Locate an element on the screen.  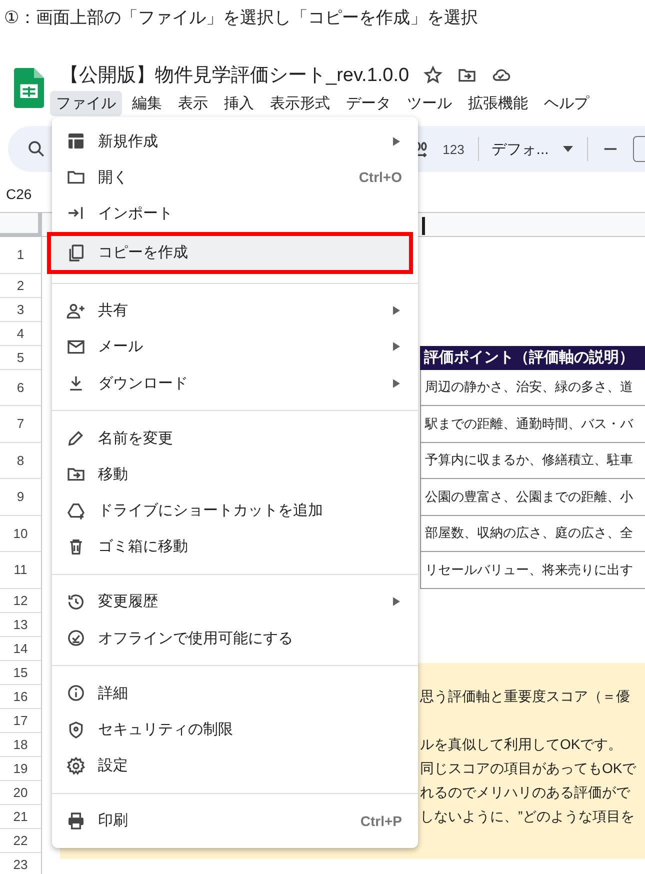
row-number: 10 is located at coordinates (21, 534).